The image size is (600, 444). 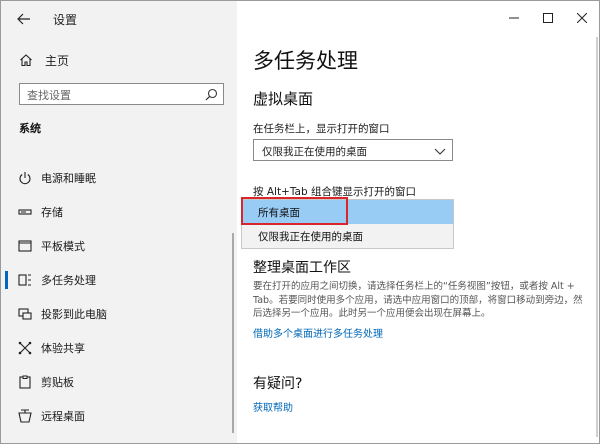 I want to click on select-value: 仅限我正在使用的桌面, so click(x=314, y=152).